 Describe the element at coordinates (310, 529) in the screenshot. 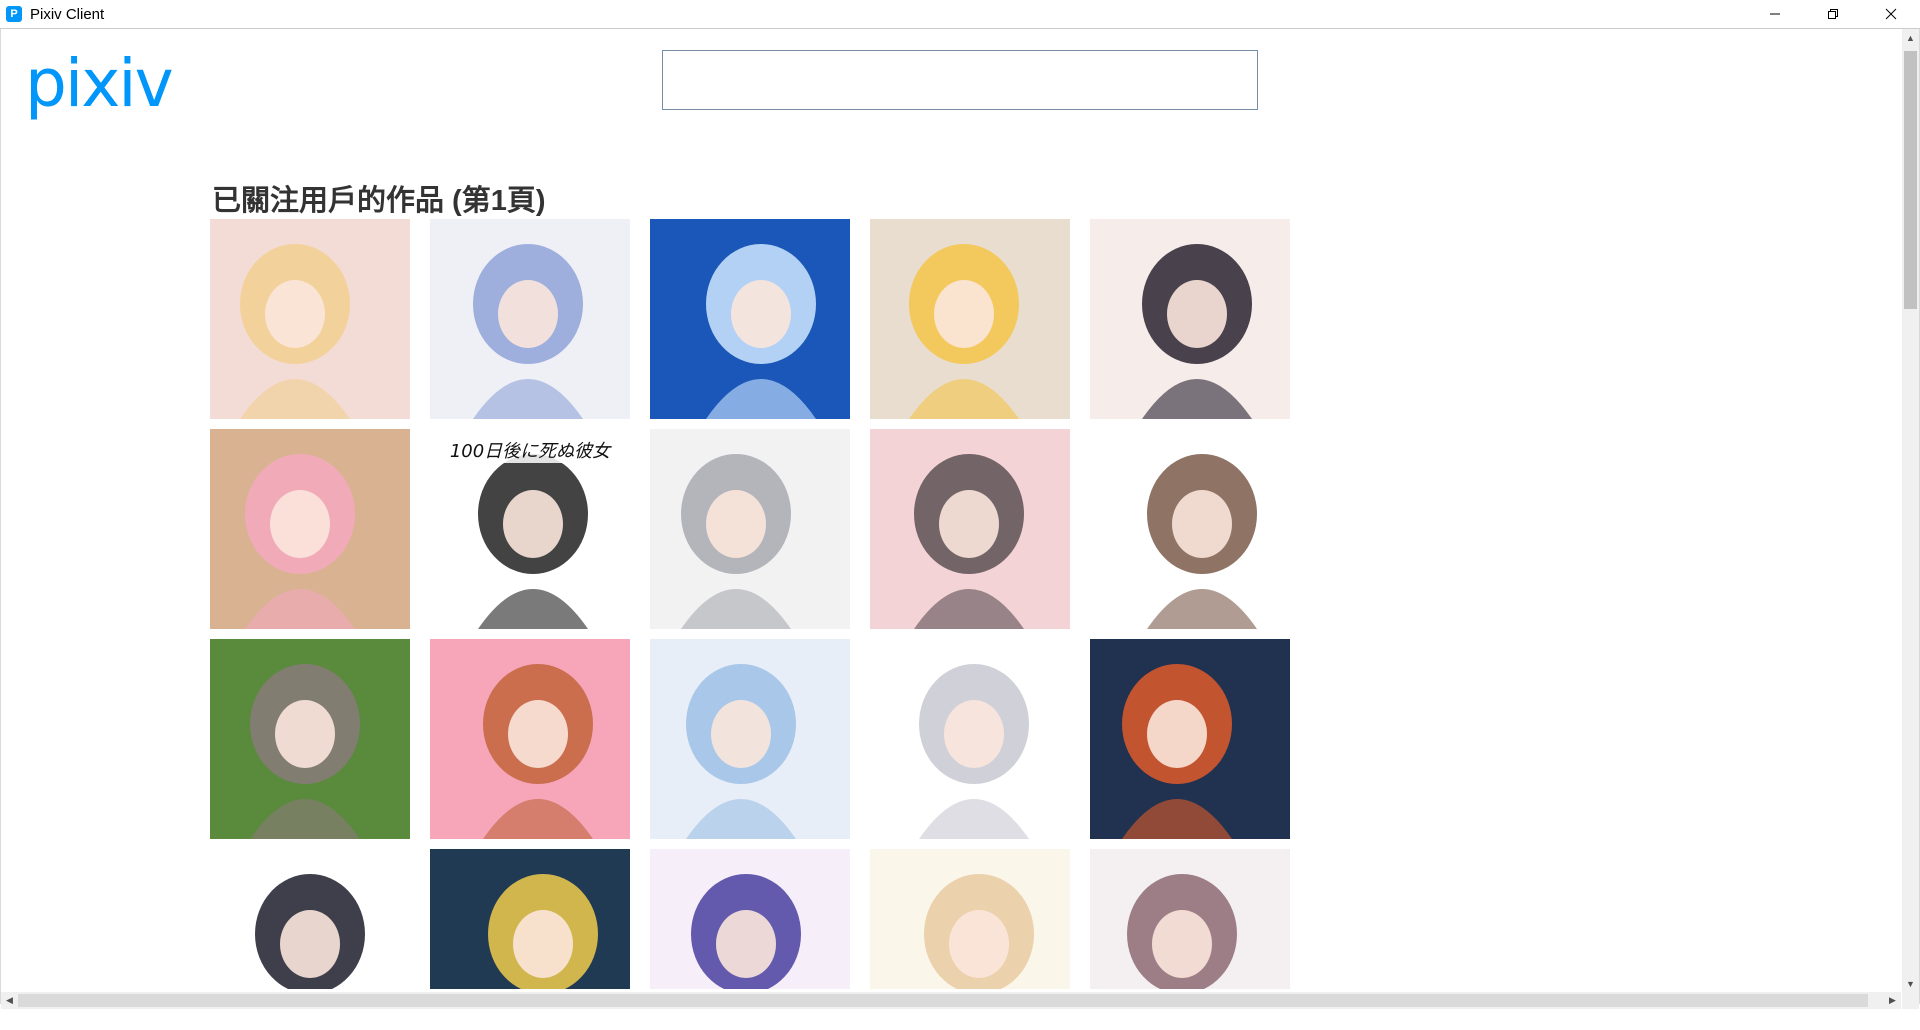

I see `artwork-thumbnail-anime-girl-pink-hoodie-cat` at that location.